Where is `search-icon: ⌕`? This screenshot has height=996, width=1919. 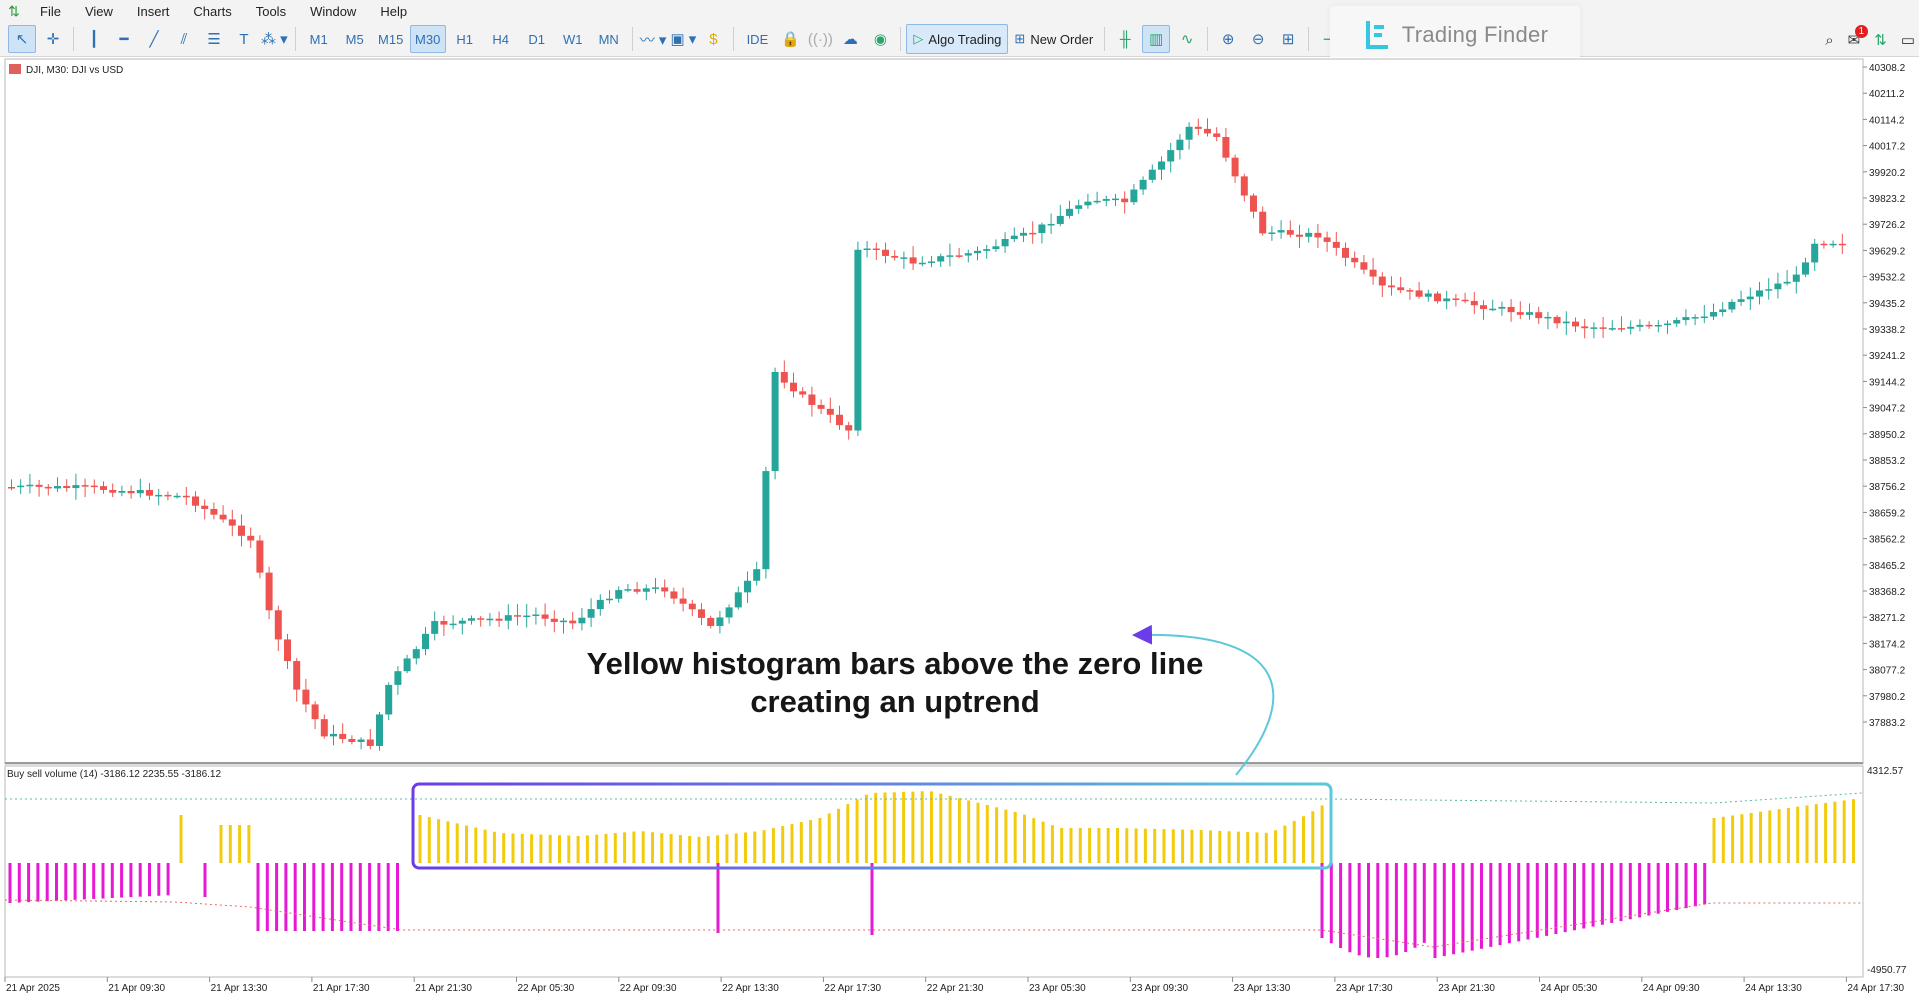
search-icon: ⌕ is located at coordinates (1829, 40).